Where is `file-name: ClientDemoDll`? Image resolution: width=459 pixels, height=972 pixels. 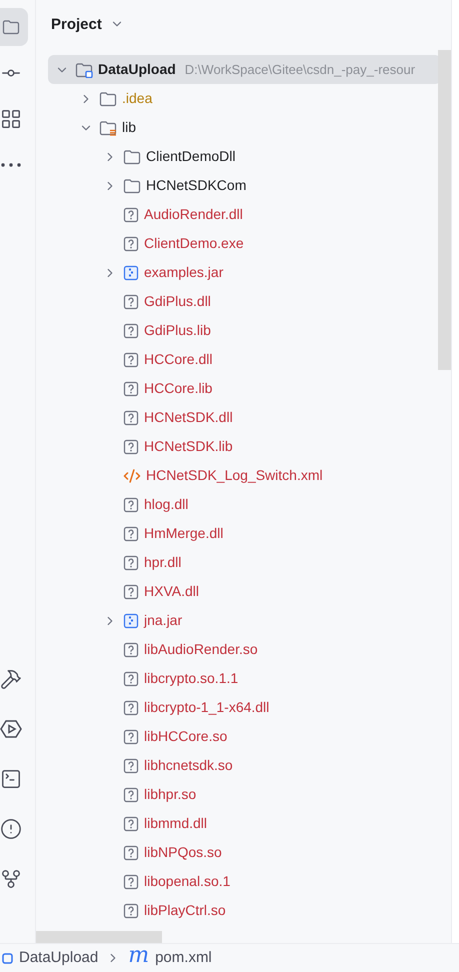
file-name: ClientDemoDll is located at coordinates (191, 156).